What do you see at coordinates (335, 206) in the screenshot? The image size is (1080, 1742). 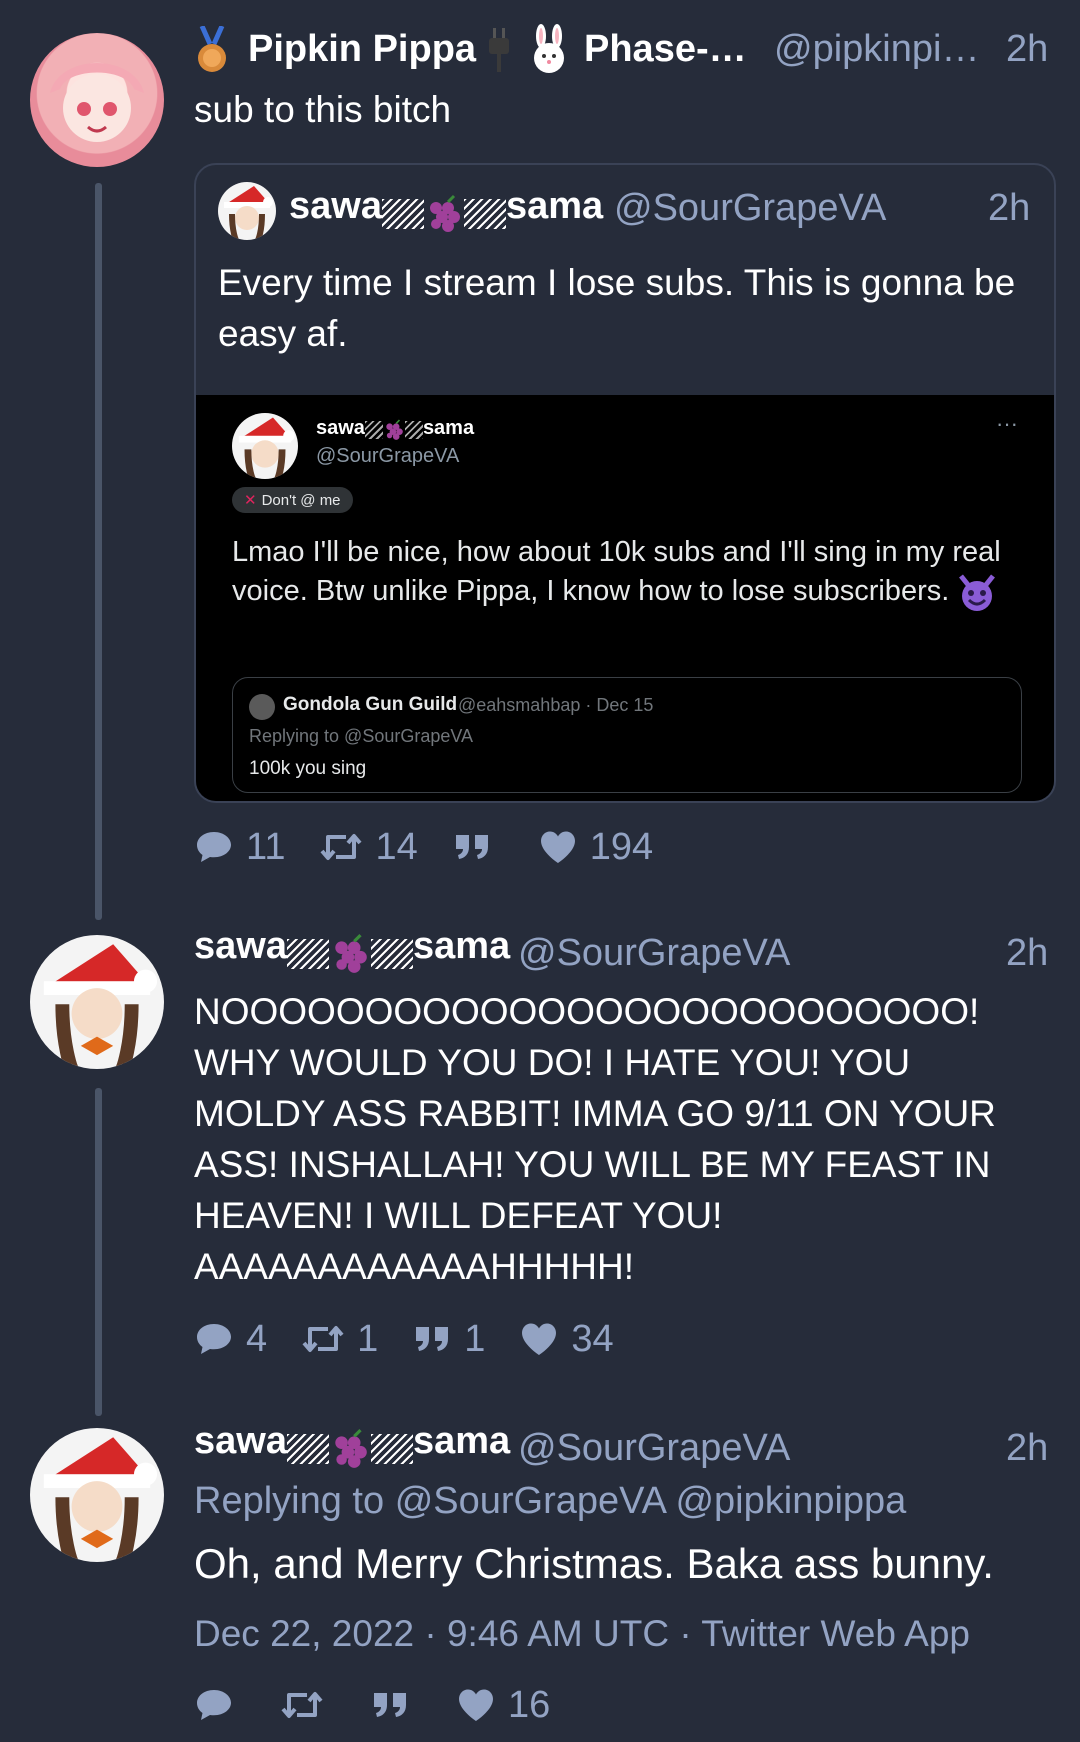 I see `quote-name-a: sawa` at bounding box center [335, 206].